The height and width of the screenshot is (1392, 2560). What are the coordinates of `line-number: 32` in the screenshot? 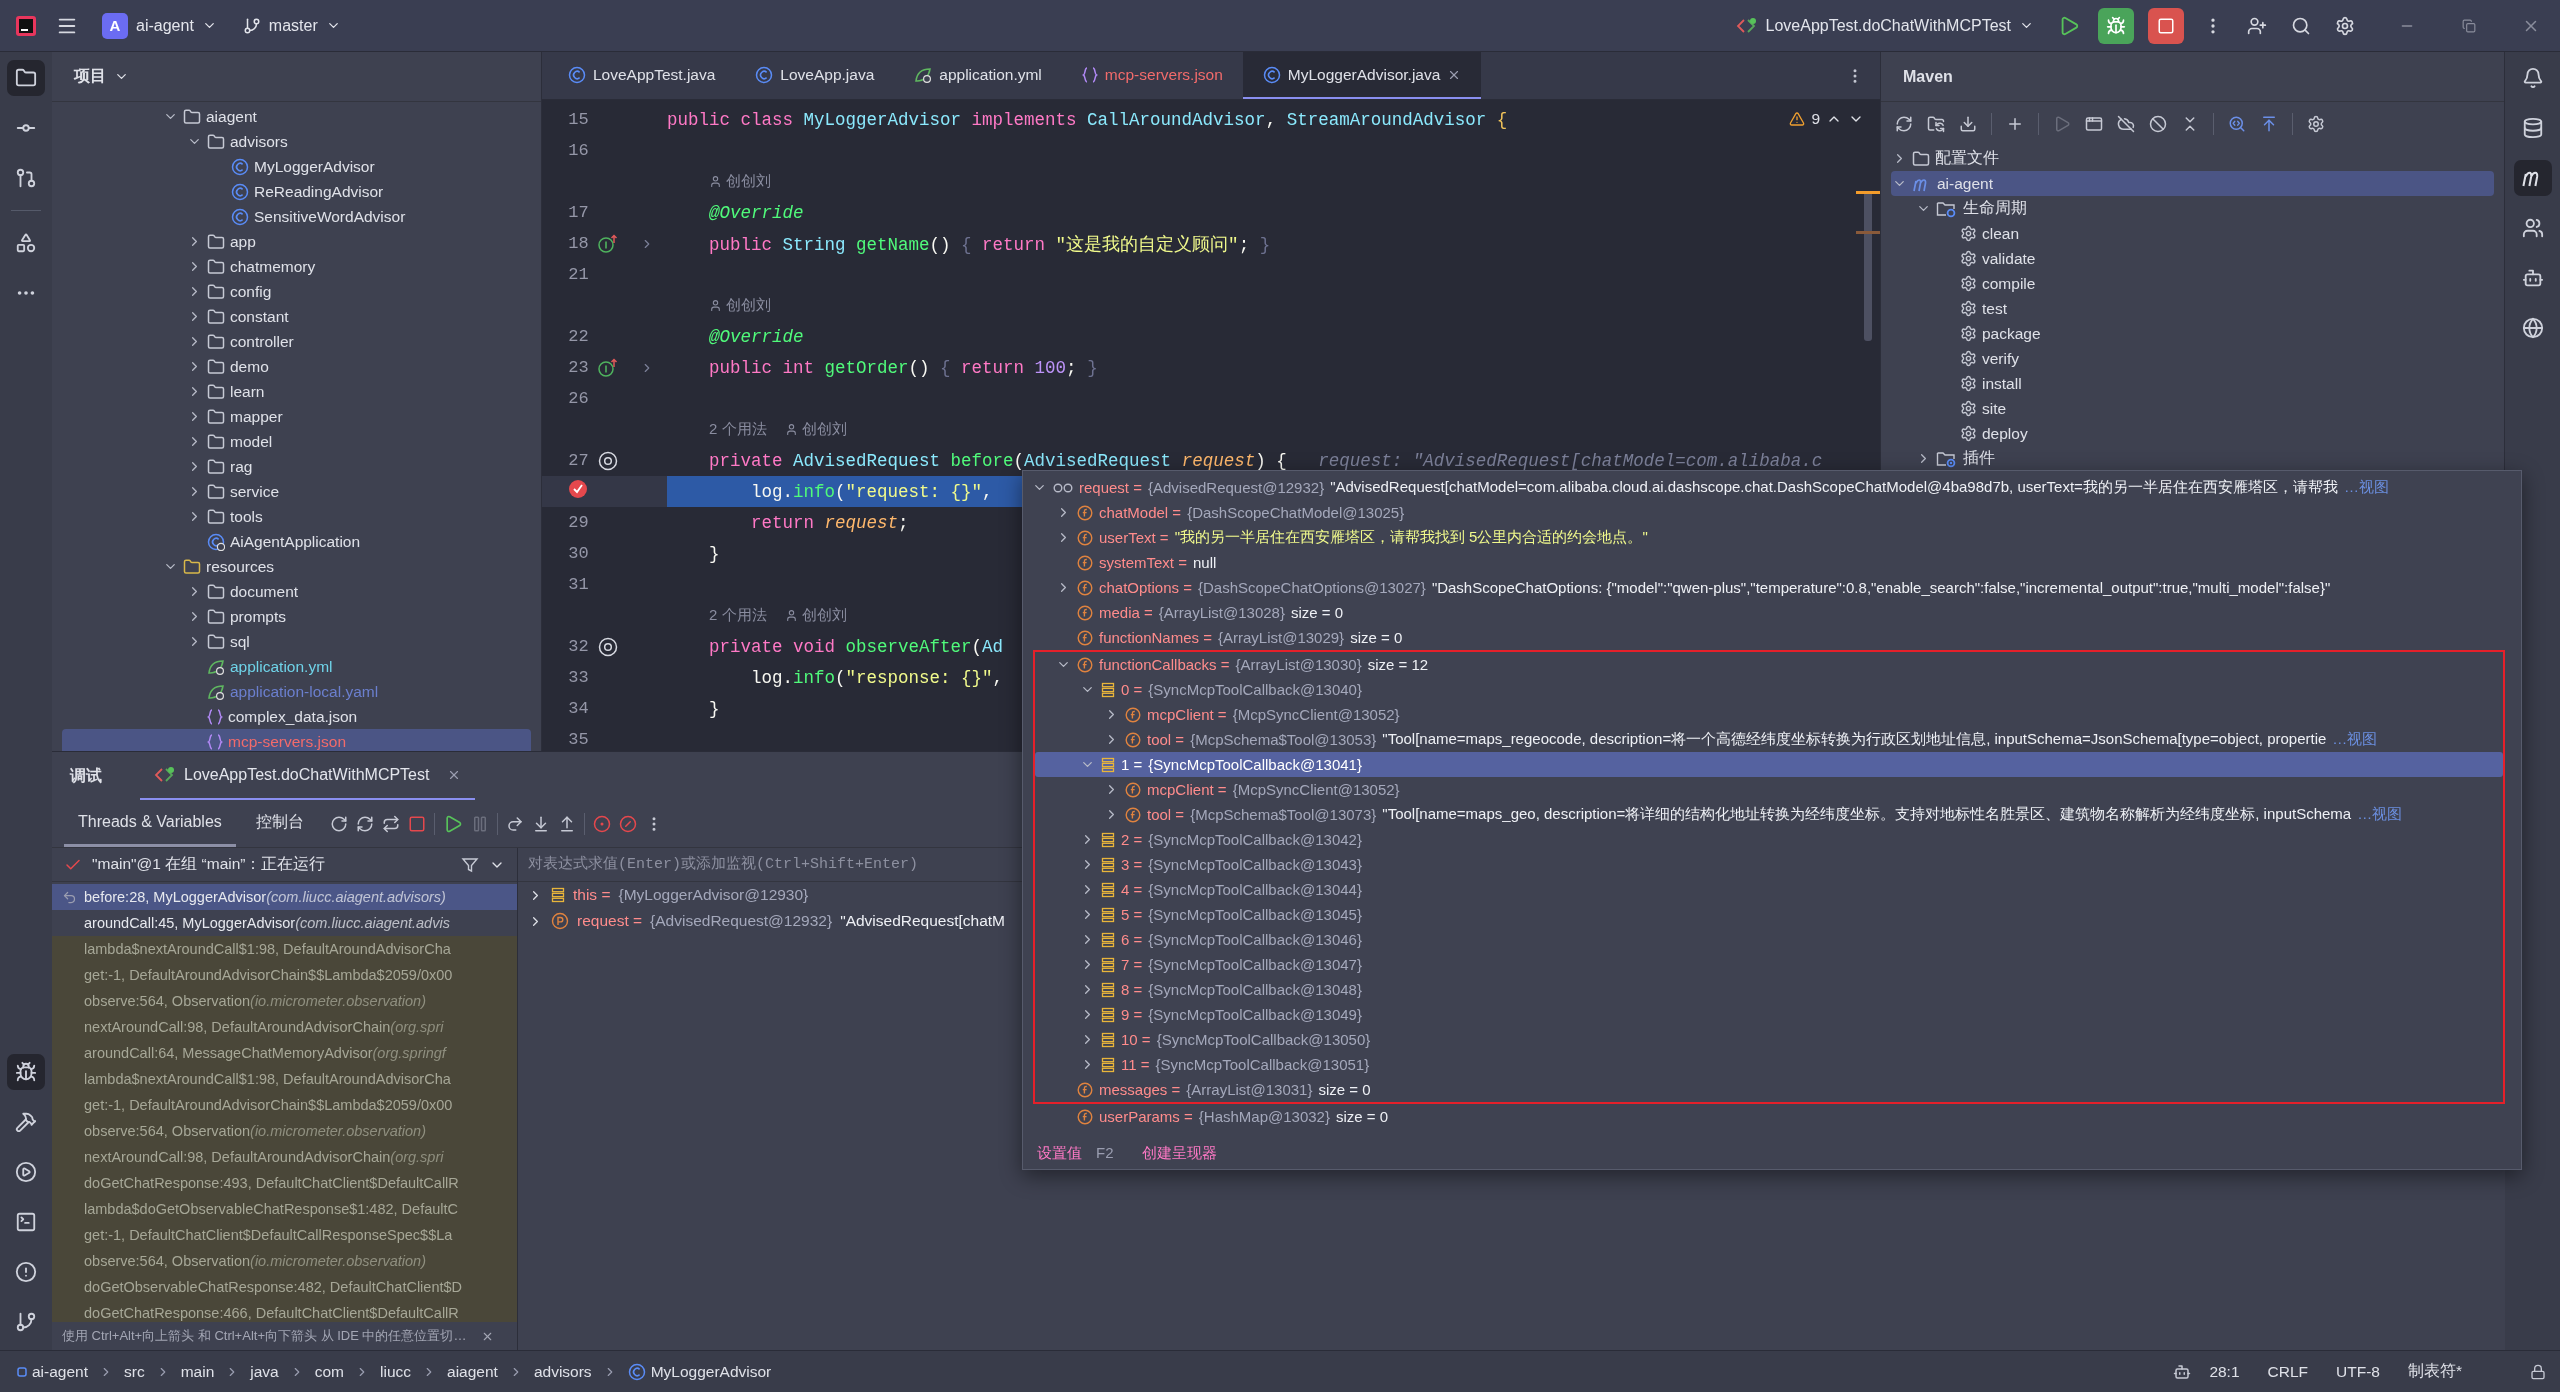 It's located at (578, 646).